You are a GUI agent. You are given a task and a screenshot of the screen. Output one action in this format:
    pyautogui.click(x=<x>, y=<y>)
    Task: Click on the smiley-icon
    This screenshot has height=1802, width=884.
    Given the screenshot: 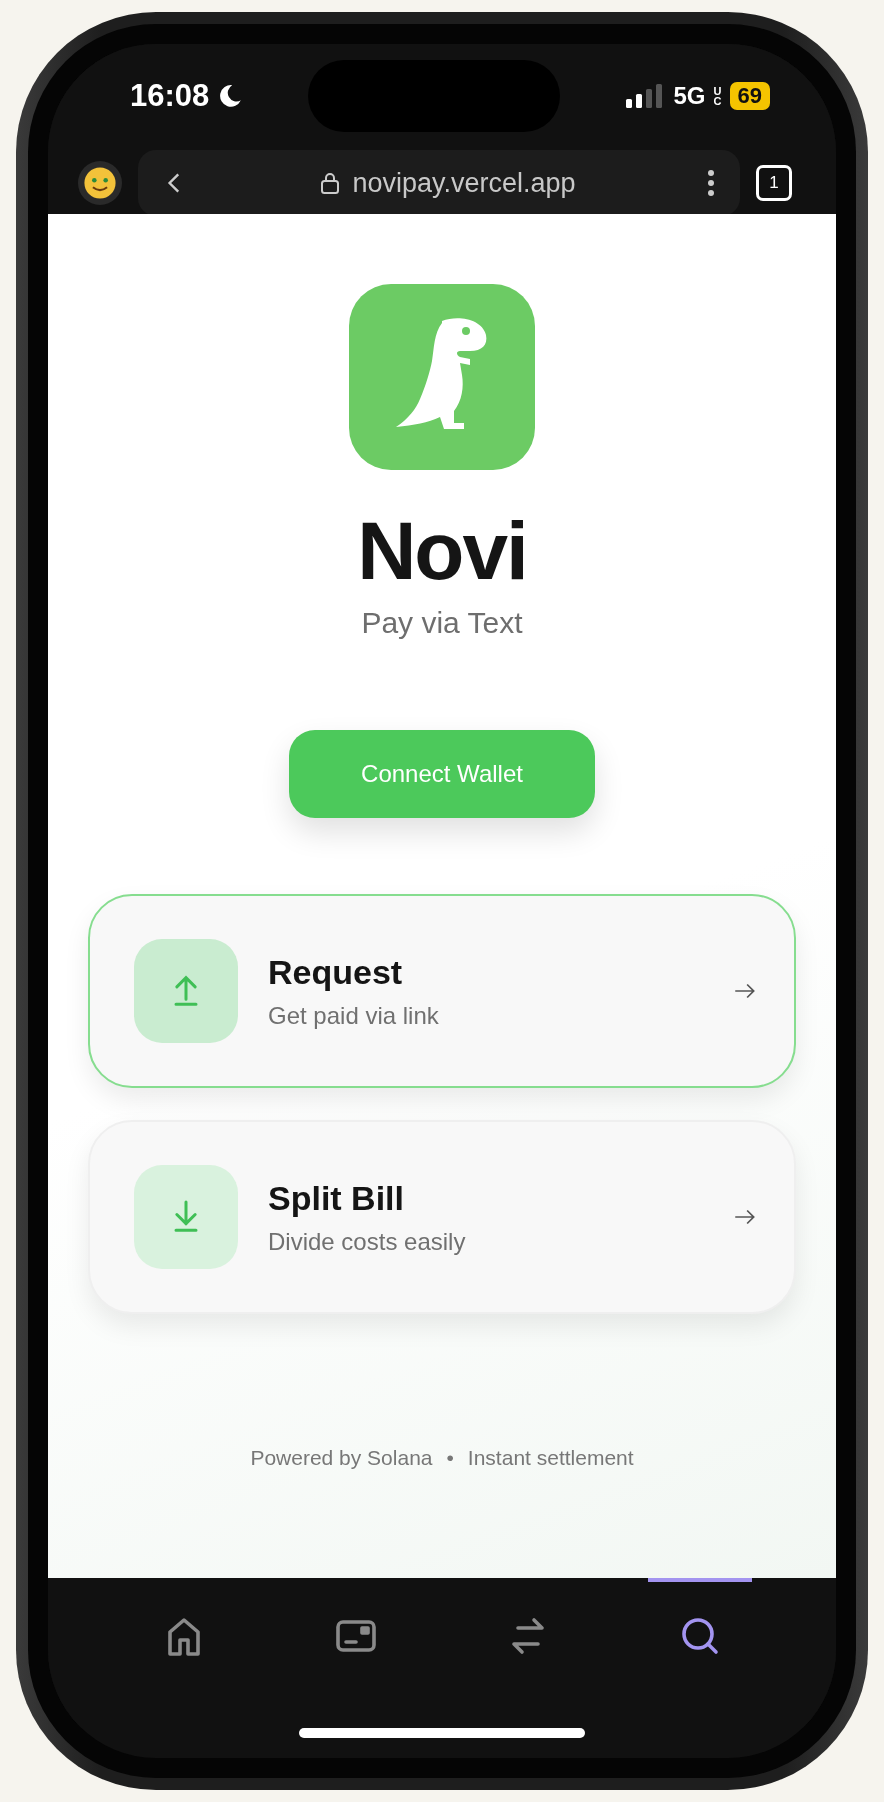 What is the action you would take?
    pyautogui.click(x=100, y=183)
    